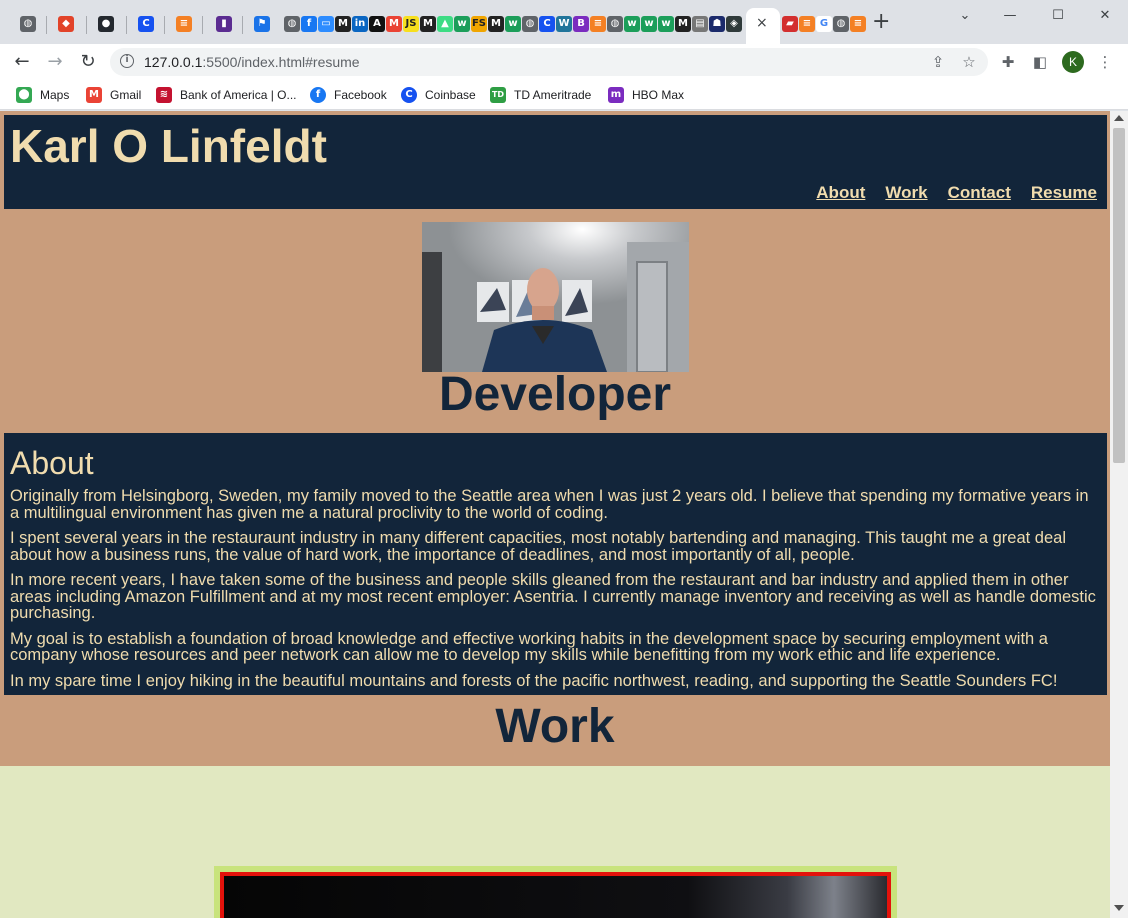  I want to click on active-tab: ×, so click(763, 26).